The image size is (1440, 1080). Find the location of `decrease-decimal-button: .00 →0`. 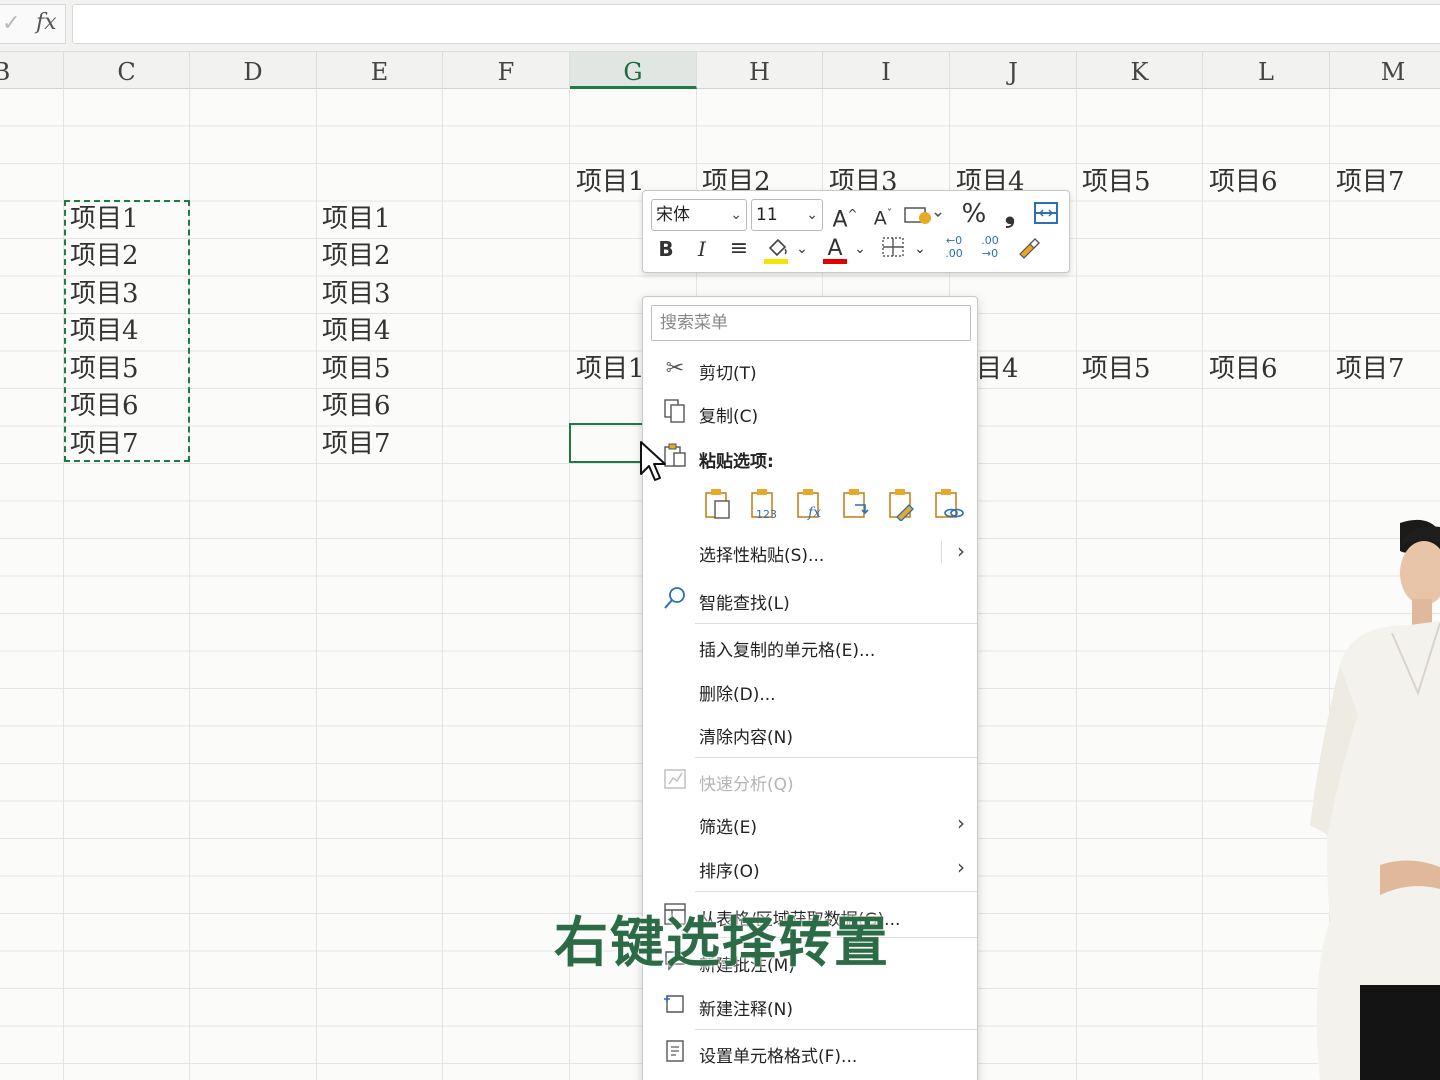

decrease-decimal-button: .00 →0 is located at coordinates (990, 249).